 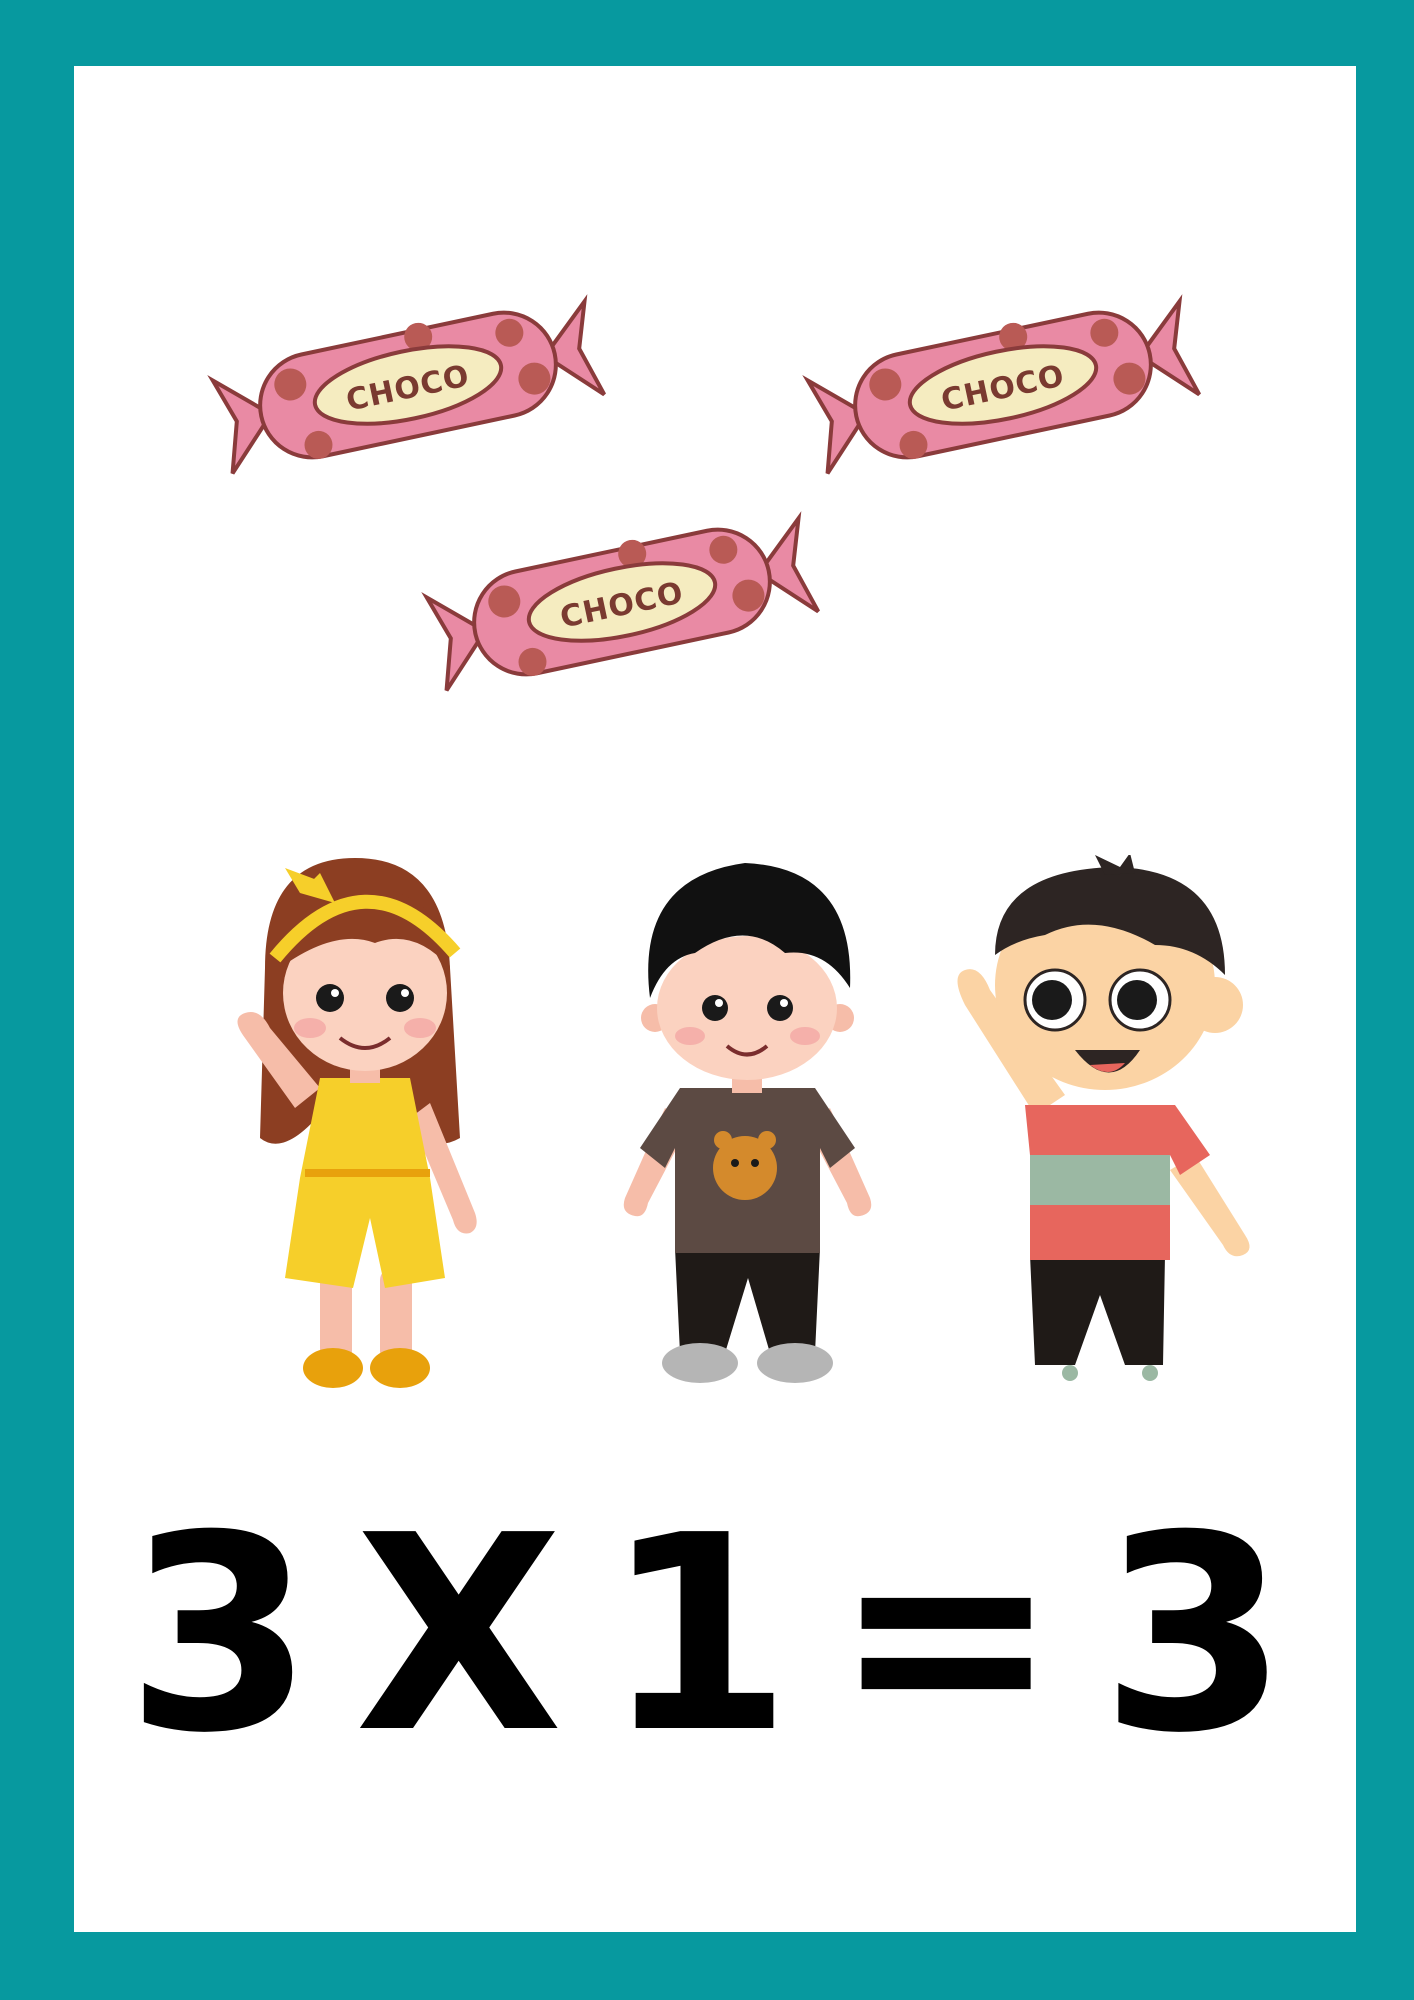 I want to click on equation-right-operand: 1, so click(x=698, y=1634).